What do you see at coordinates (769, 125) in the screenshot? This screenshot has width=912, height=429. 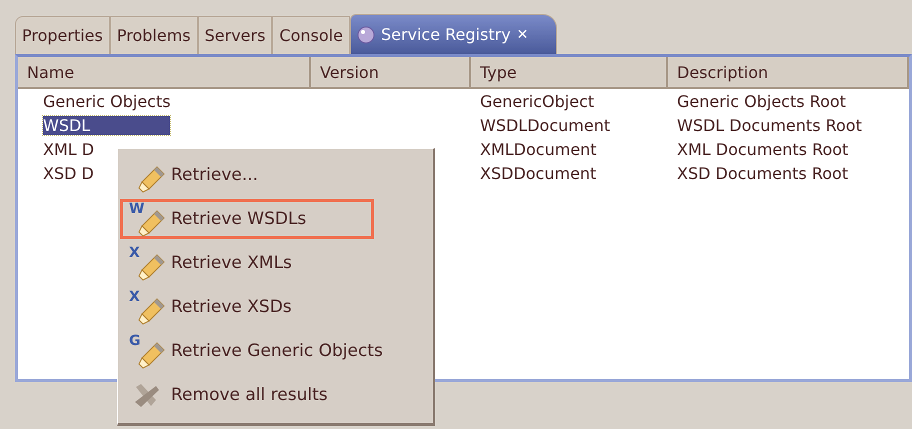 I see `table-cell-text: WSDL Documents Root` at bounding box center [769, 125].